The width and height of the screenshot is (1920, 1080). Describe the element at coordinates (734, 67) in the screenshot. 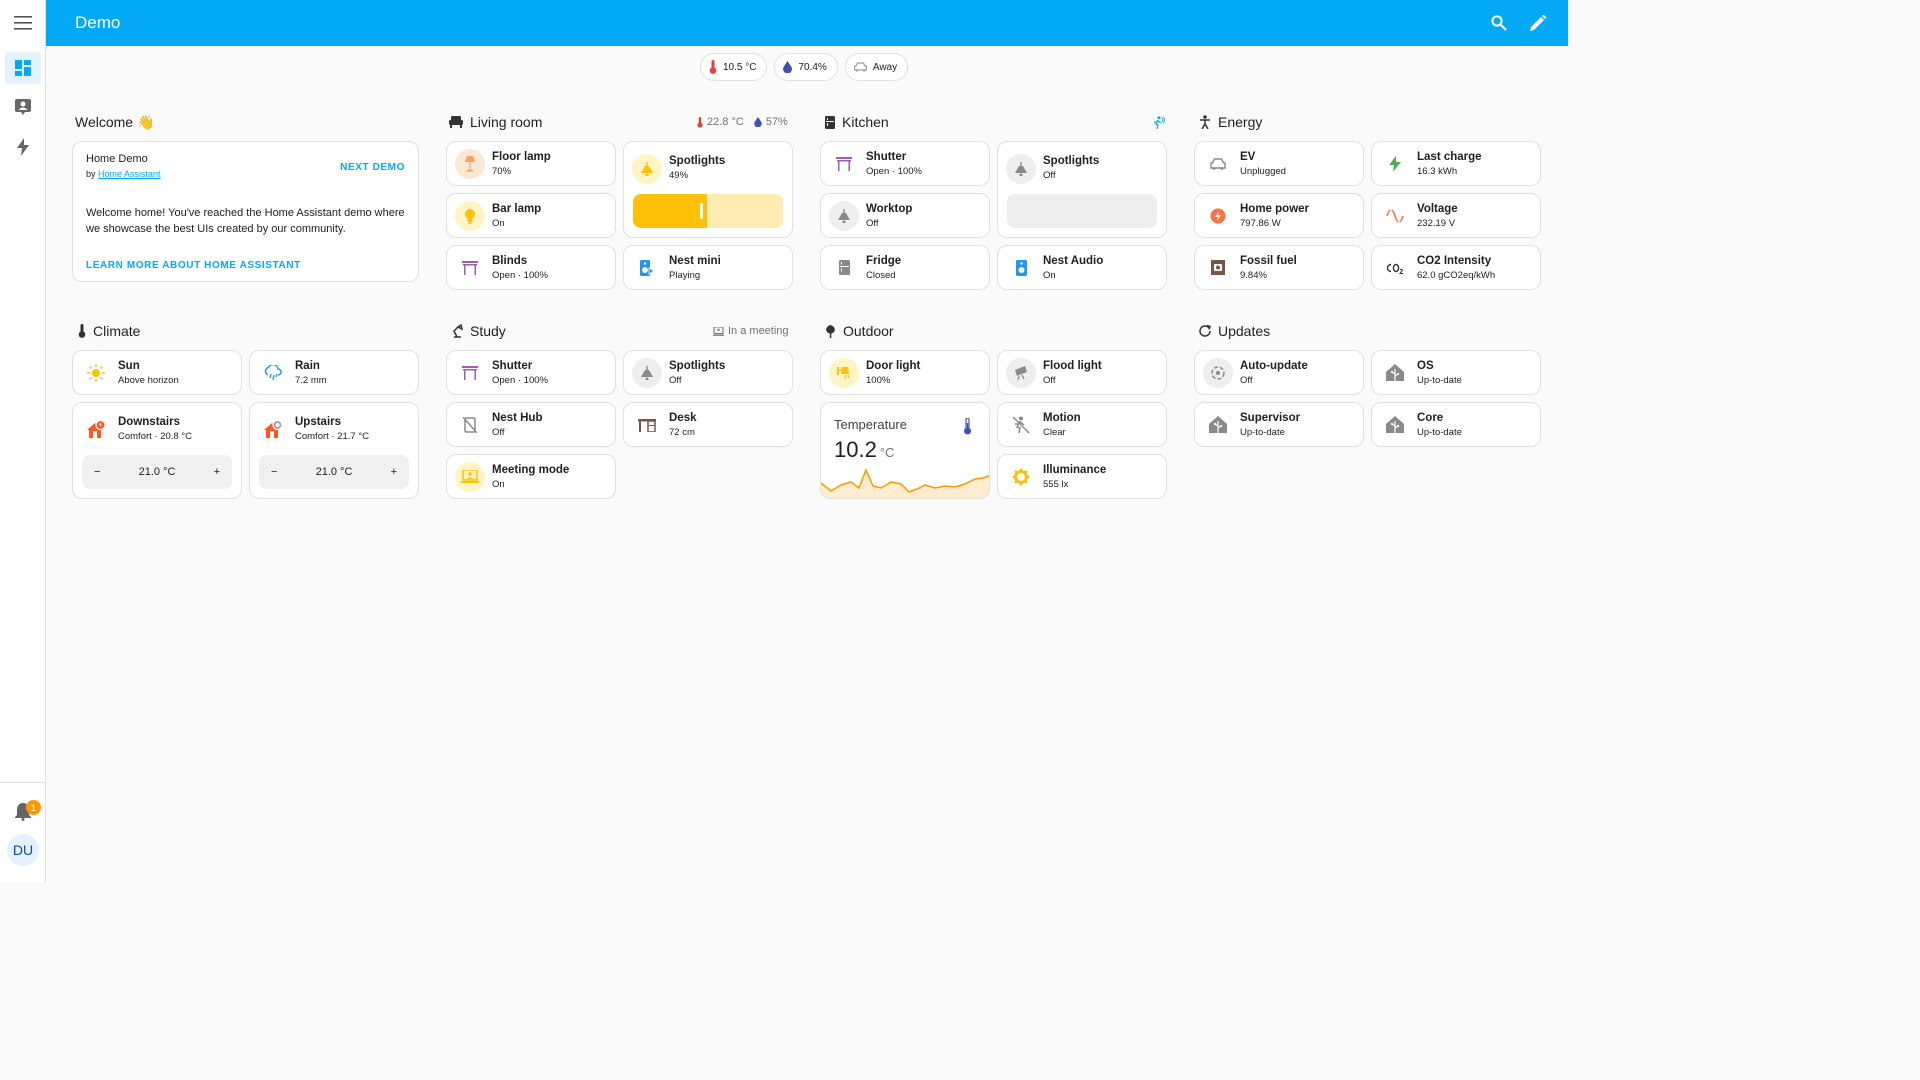

I see `badge-outdoor-temperature: 10.5 °C` at that location.